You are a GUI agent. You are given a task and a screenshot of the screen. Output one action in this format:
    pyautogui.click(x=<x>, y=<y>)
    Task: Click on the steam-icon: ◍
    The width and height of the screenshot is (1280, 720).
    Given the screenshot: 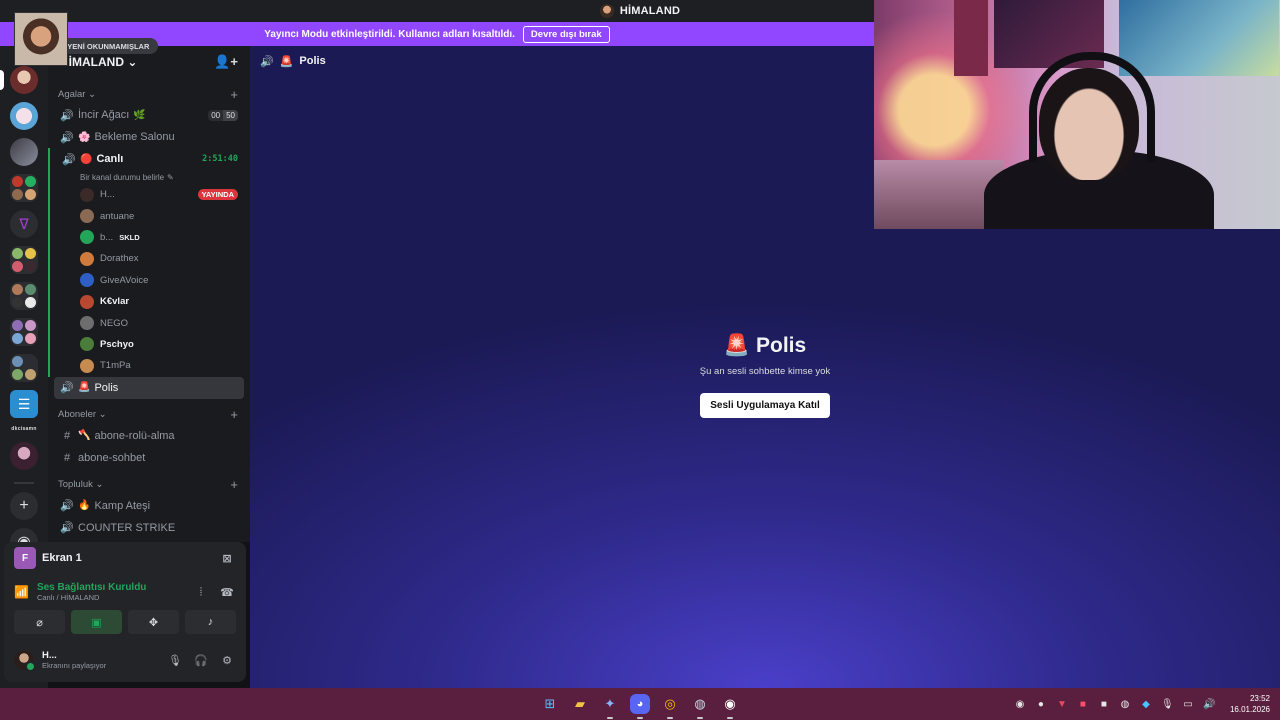 What is the action you would take?
    pyautogui.click(x=700, y=706)
    